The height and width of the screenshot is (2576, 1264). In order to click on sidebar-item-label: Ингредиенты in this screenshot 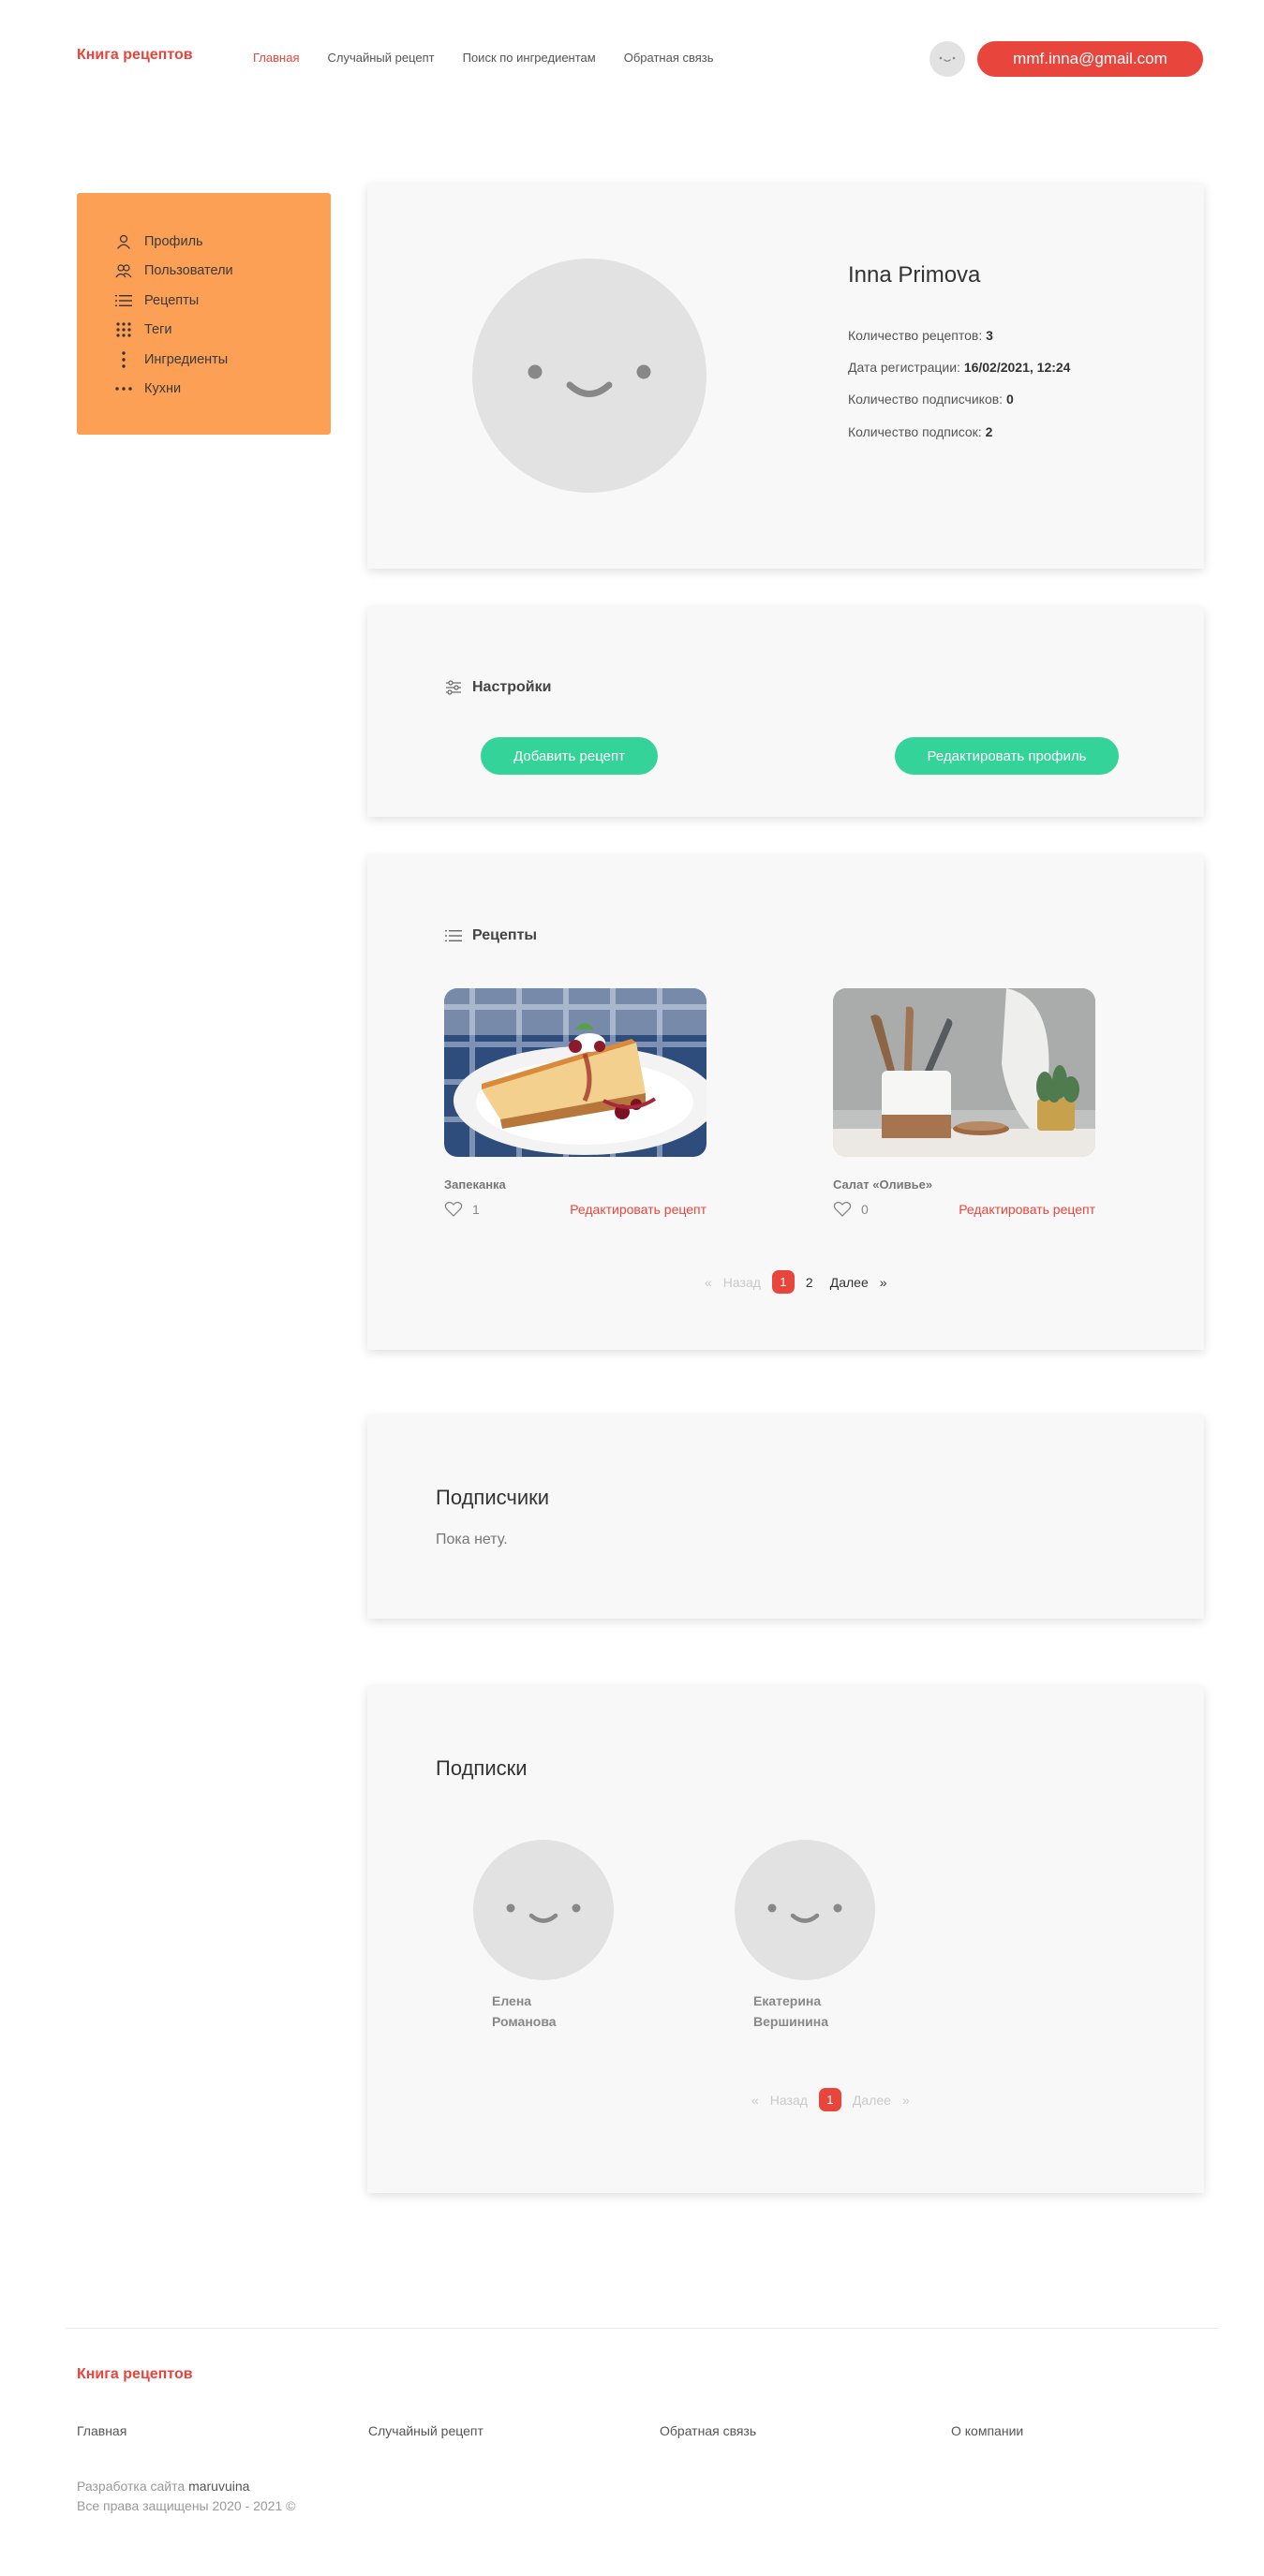, I will do `click(186, 359)`.